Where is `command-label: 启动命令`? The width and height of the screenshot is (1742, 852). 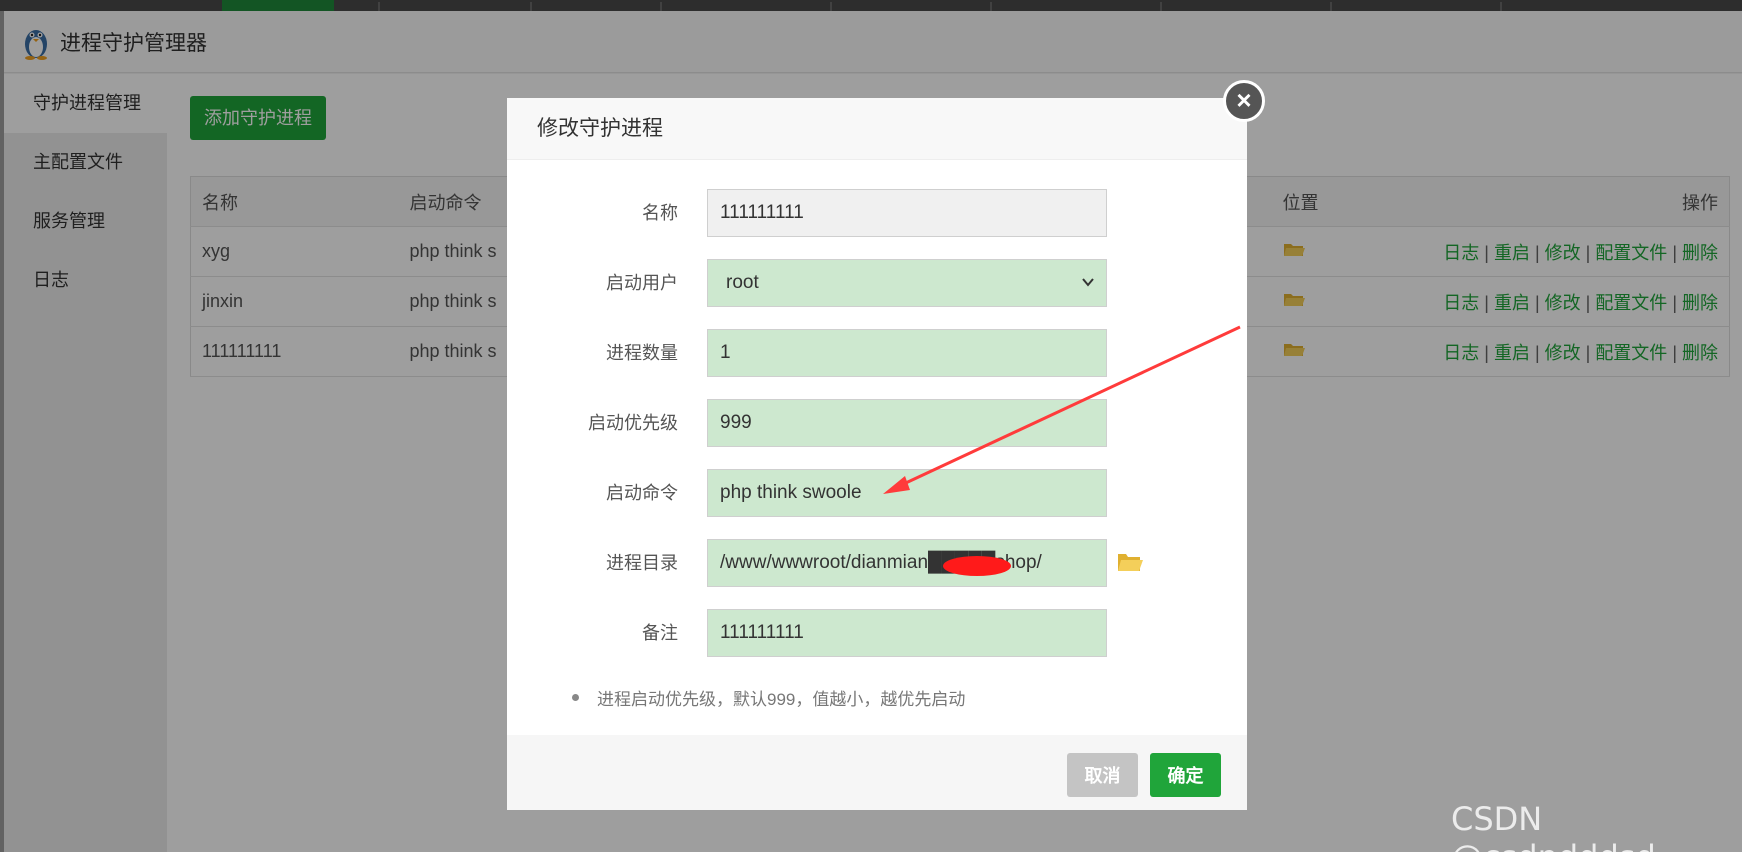 command-label: 启动命令 is located at coordinates (642, 493).